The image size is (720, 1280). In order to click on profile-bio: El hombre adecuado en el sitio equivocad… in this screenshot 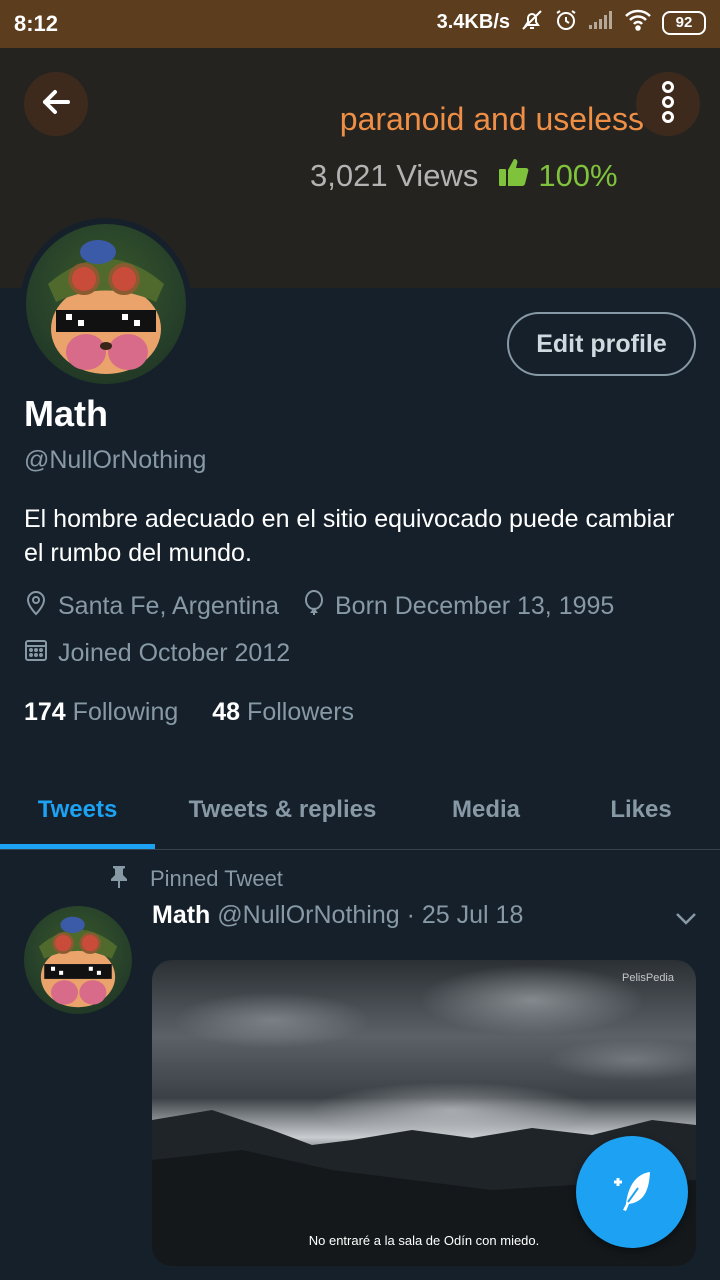, I will do `click(349, 536)`.